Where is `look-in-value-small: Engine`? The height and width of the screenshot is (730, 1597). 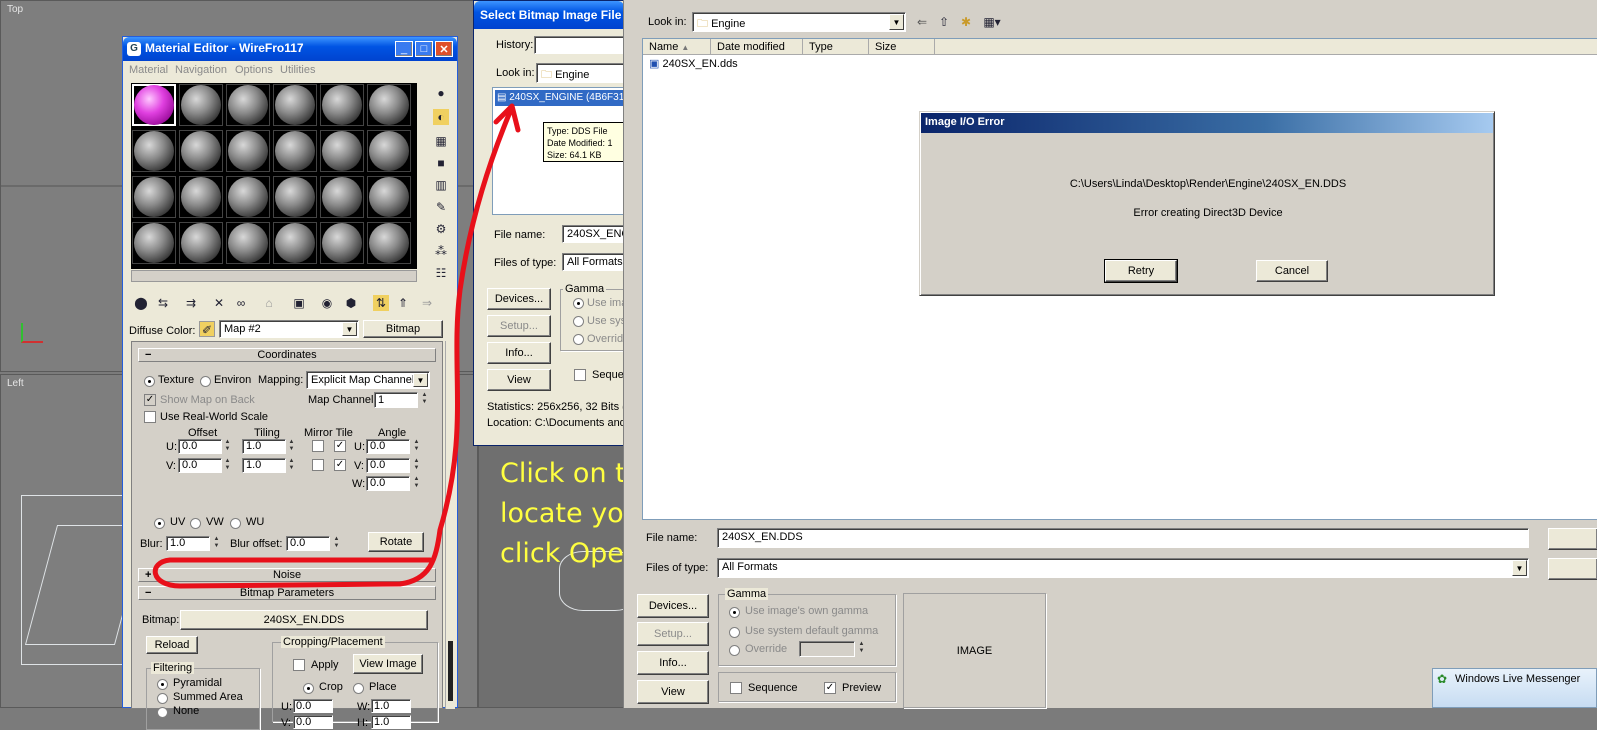
look-in-value-small: Engine is located at coordinates (572, 75).